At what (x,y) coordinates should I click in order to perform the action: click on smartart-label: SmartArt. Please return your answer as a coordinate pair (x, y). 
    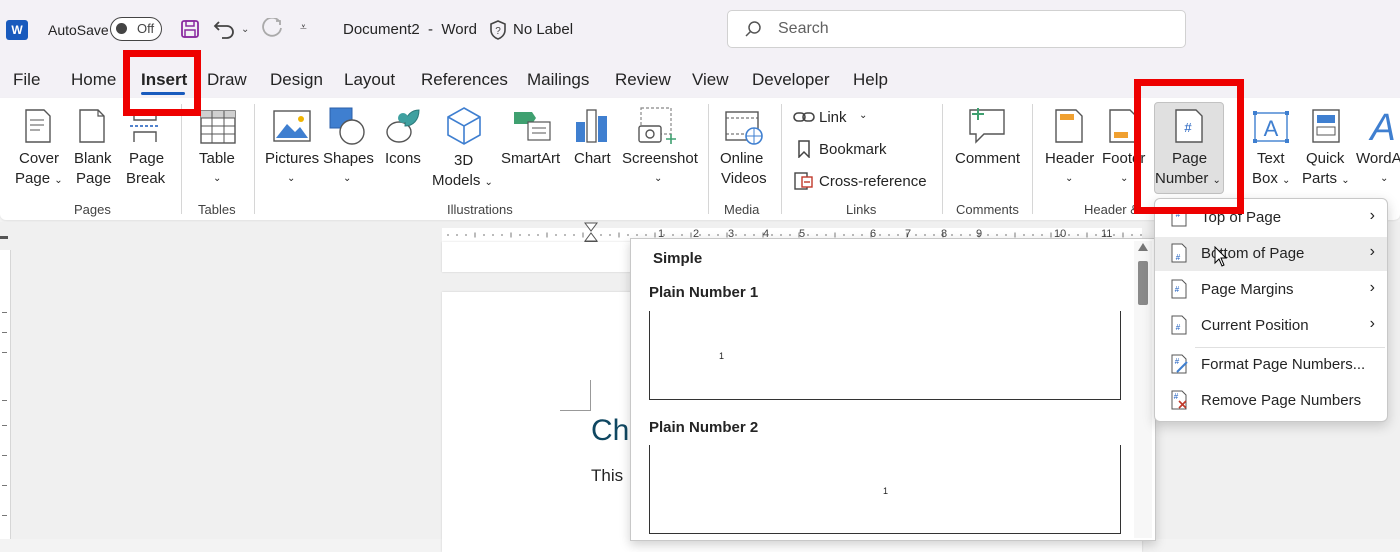
    Looking at the image, I should click on (530, 159).